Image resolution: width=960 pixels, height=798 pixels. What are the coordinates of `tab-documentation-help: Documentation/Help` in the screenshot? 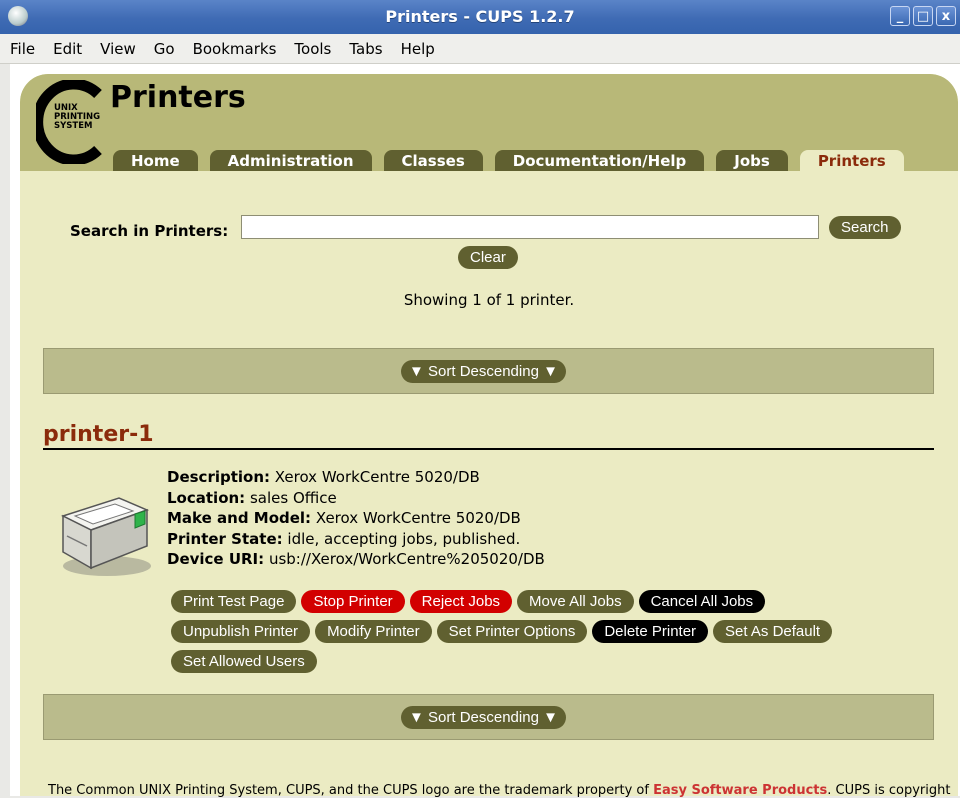 It's located at (599, 160).